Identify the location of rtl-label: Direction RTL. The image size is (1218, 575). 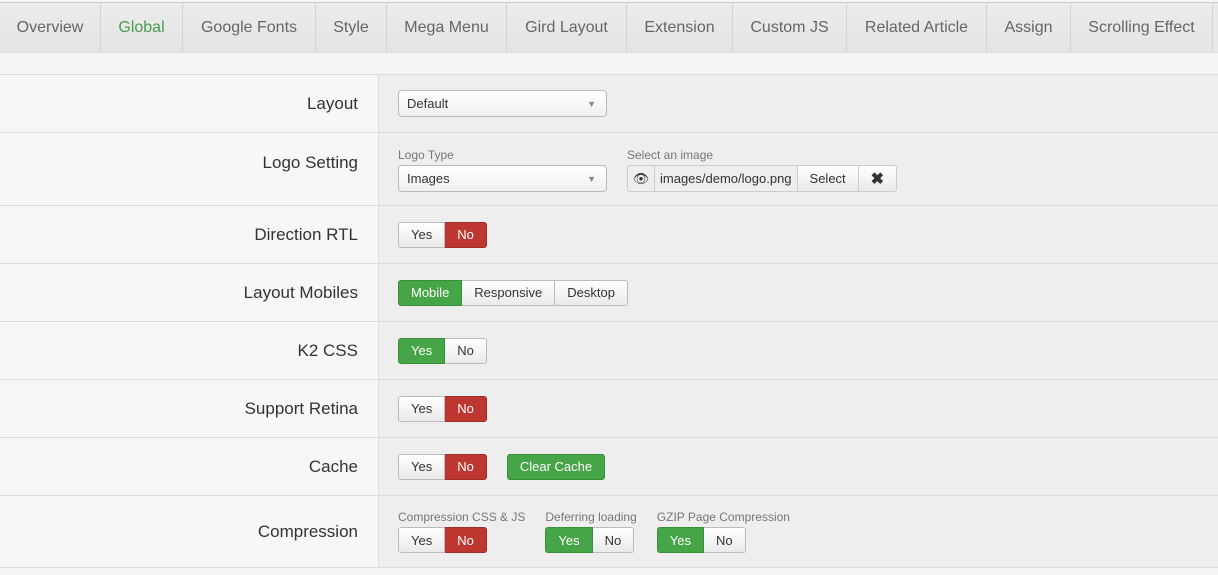
(189, 234).